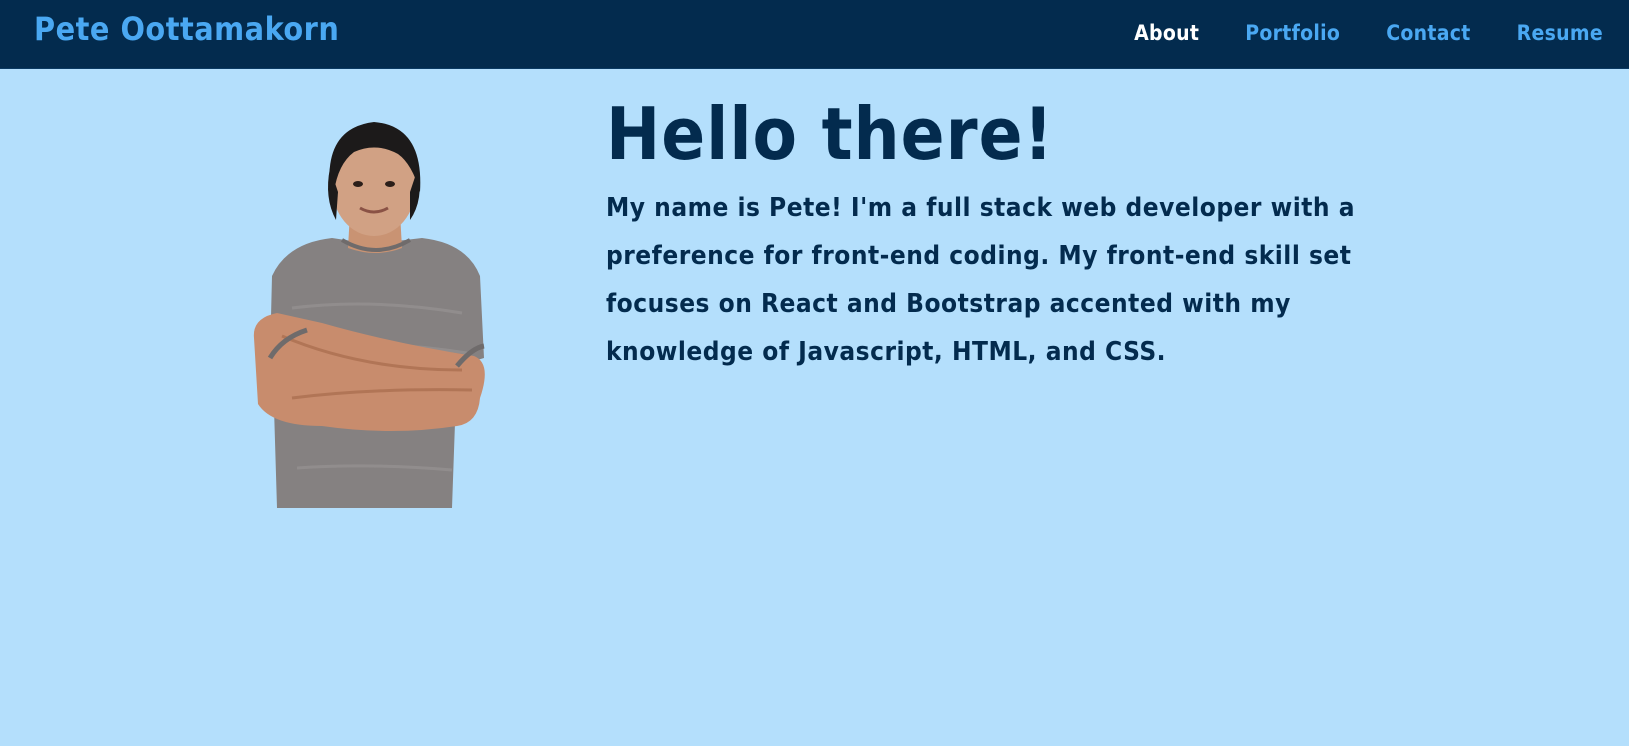 The image size is (1629, 746). What do you see at coordinates (1292, 33) in the screenshot?
I see `nav-link-portfolio: Portfolio` at bounding box center [1292, 33].